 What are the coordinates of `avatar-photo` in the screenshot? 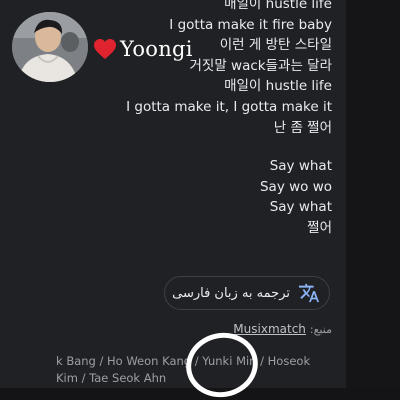 It's located at (50, 47).